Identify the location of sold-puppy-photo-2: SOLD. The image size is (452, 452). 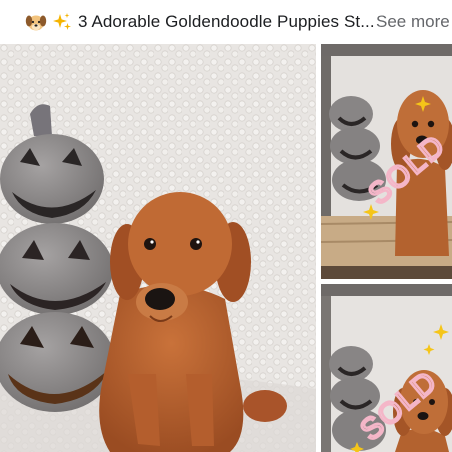
(386, 368).